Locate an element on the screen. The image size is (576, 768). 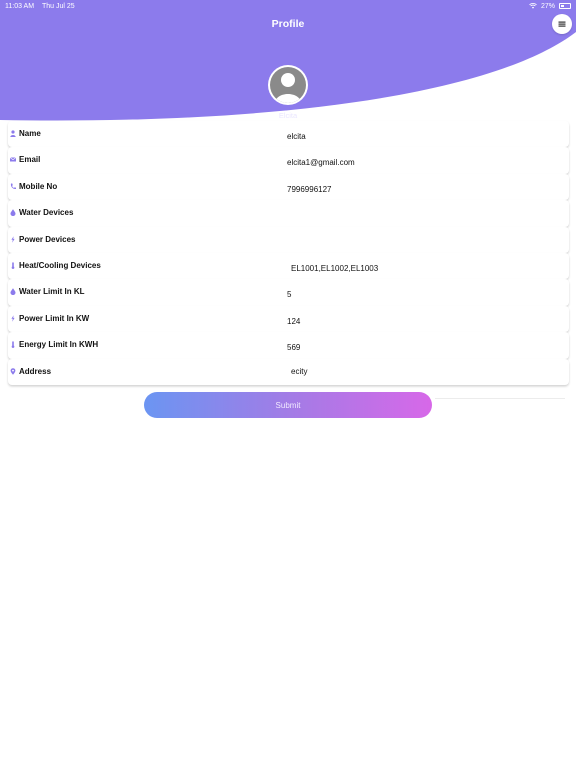
location-icon is located at coordinates (13, 371).